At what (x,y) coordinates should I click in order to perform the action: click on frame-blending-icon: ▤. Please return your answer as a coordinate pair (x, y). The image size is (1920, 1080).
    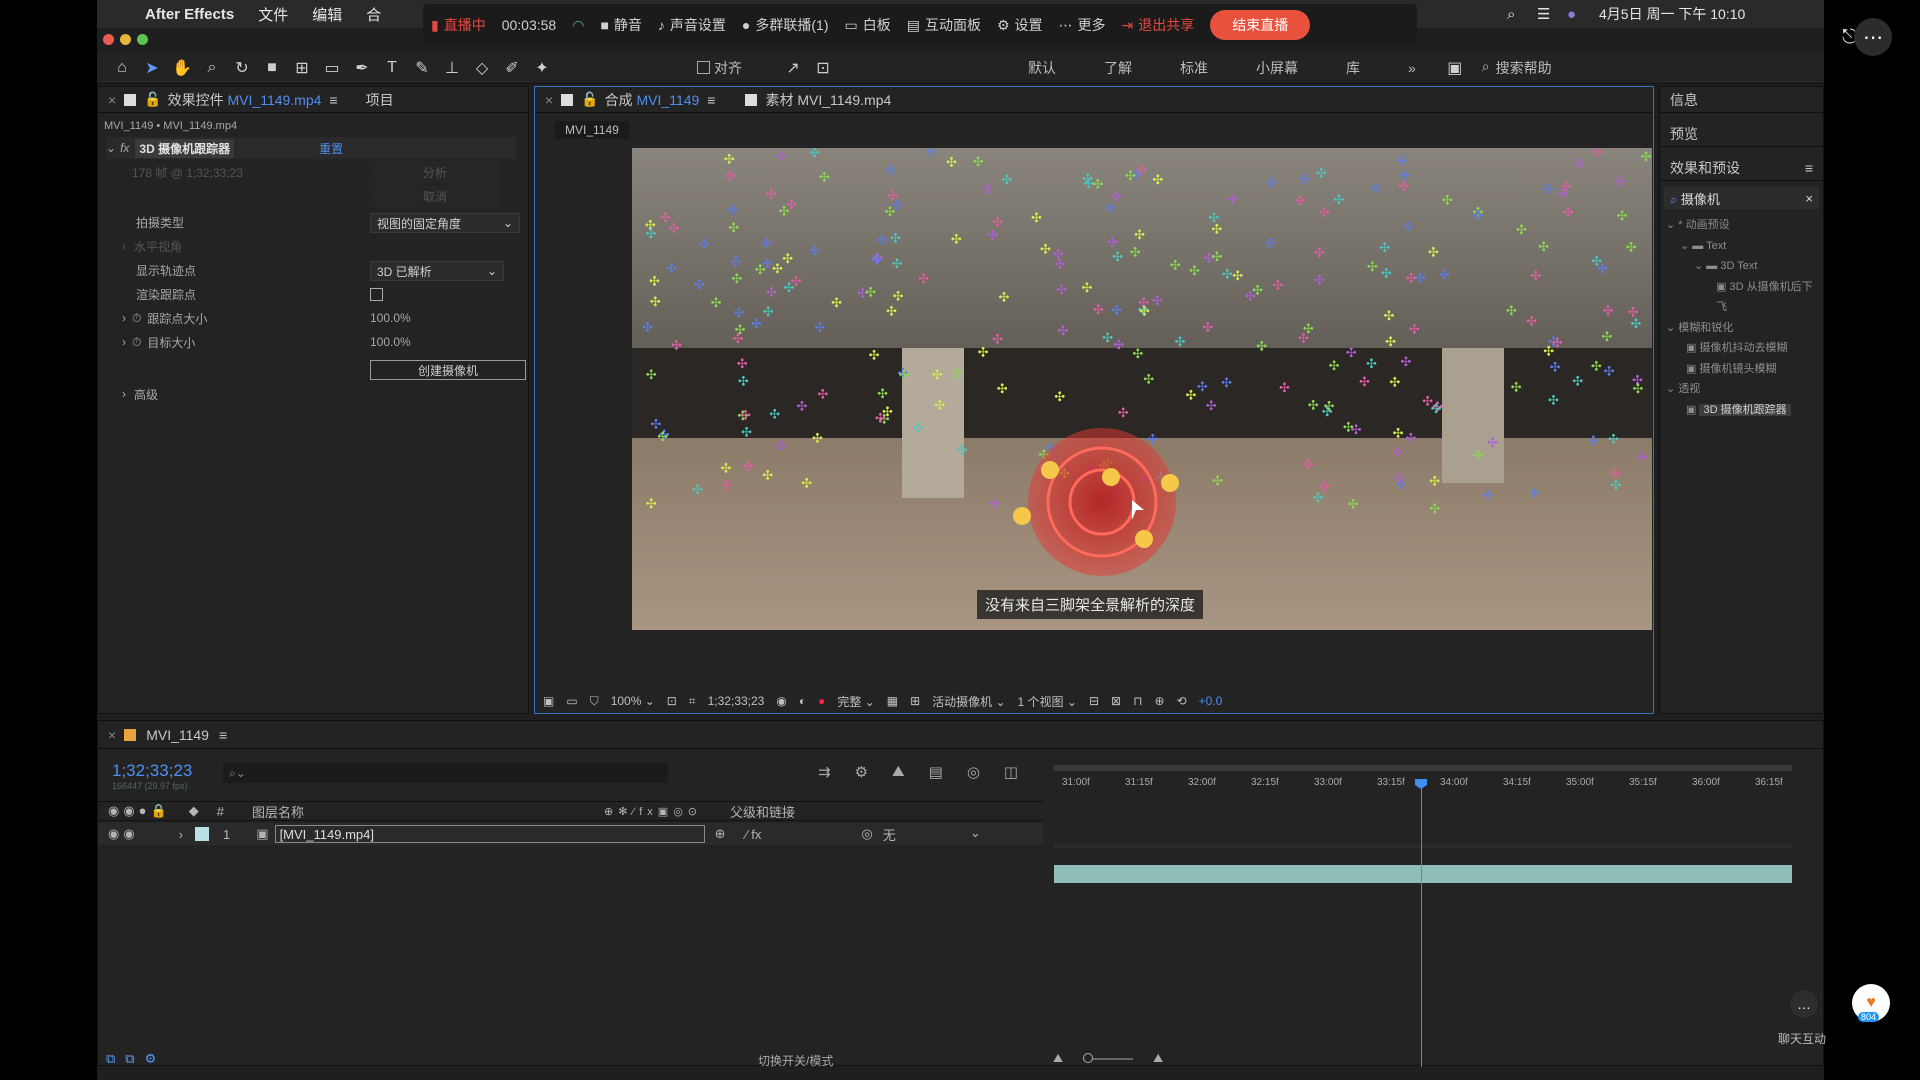
    Looking at the image, I should click on (936, 772).